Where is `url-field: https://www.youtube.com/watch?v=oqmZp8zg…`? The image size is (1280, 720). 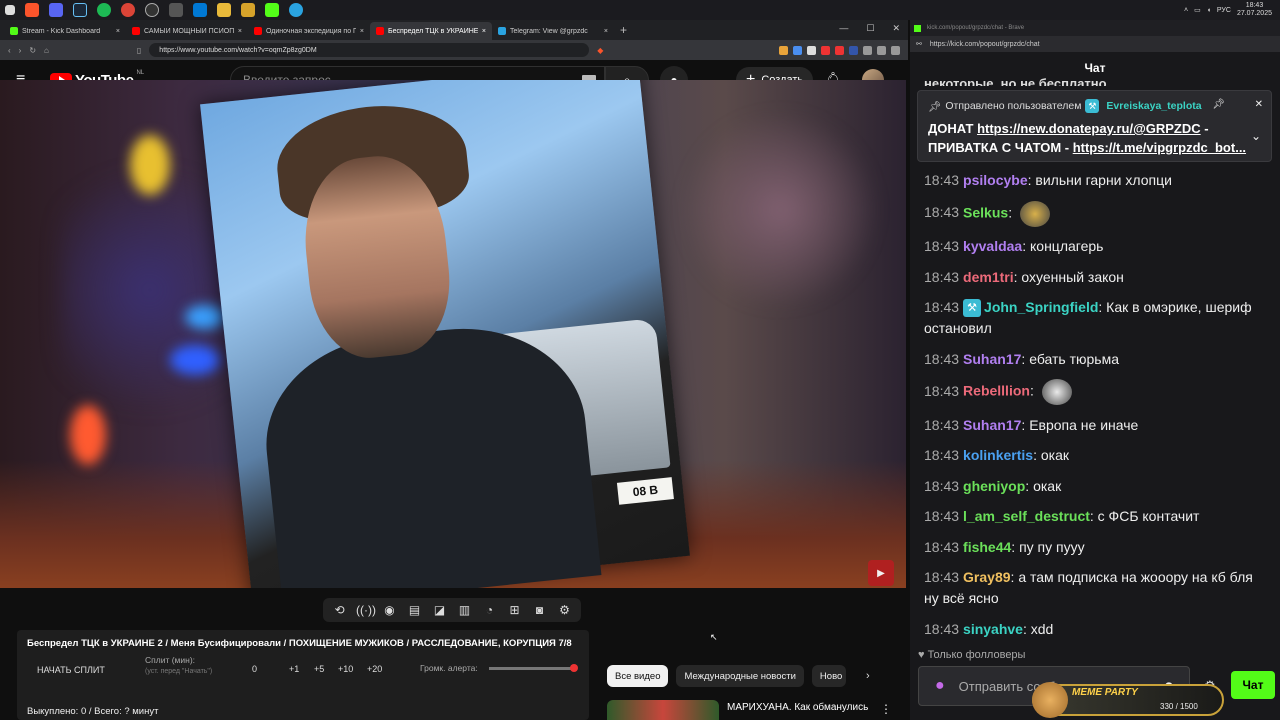
url-field: https://www.youtube.com/watch?v=oqmZp8zg… is located at coordinates (369, 50).